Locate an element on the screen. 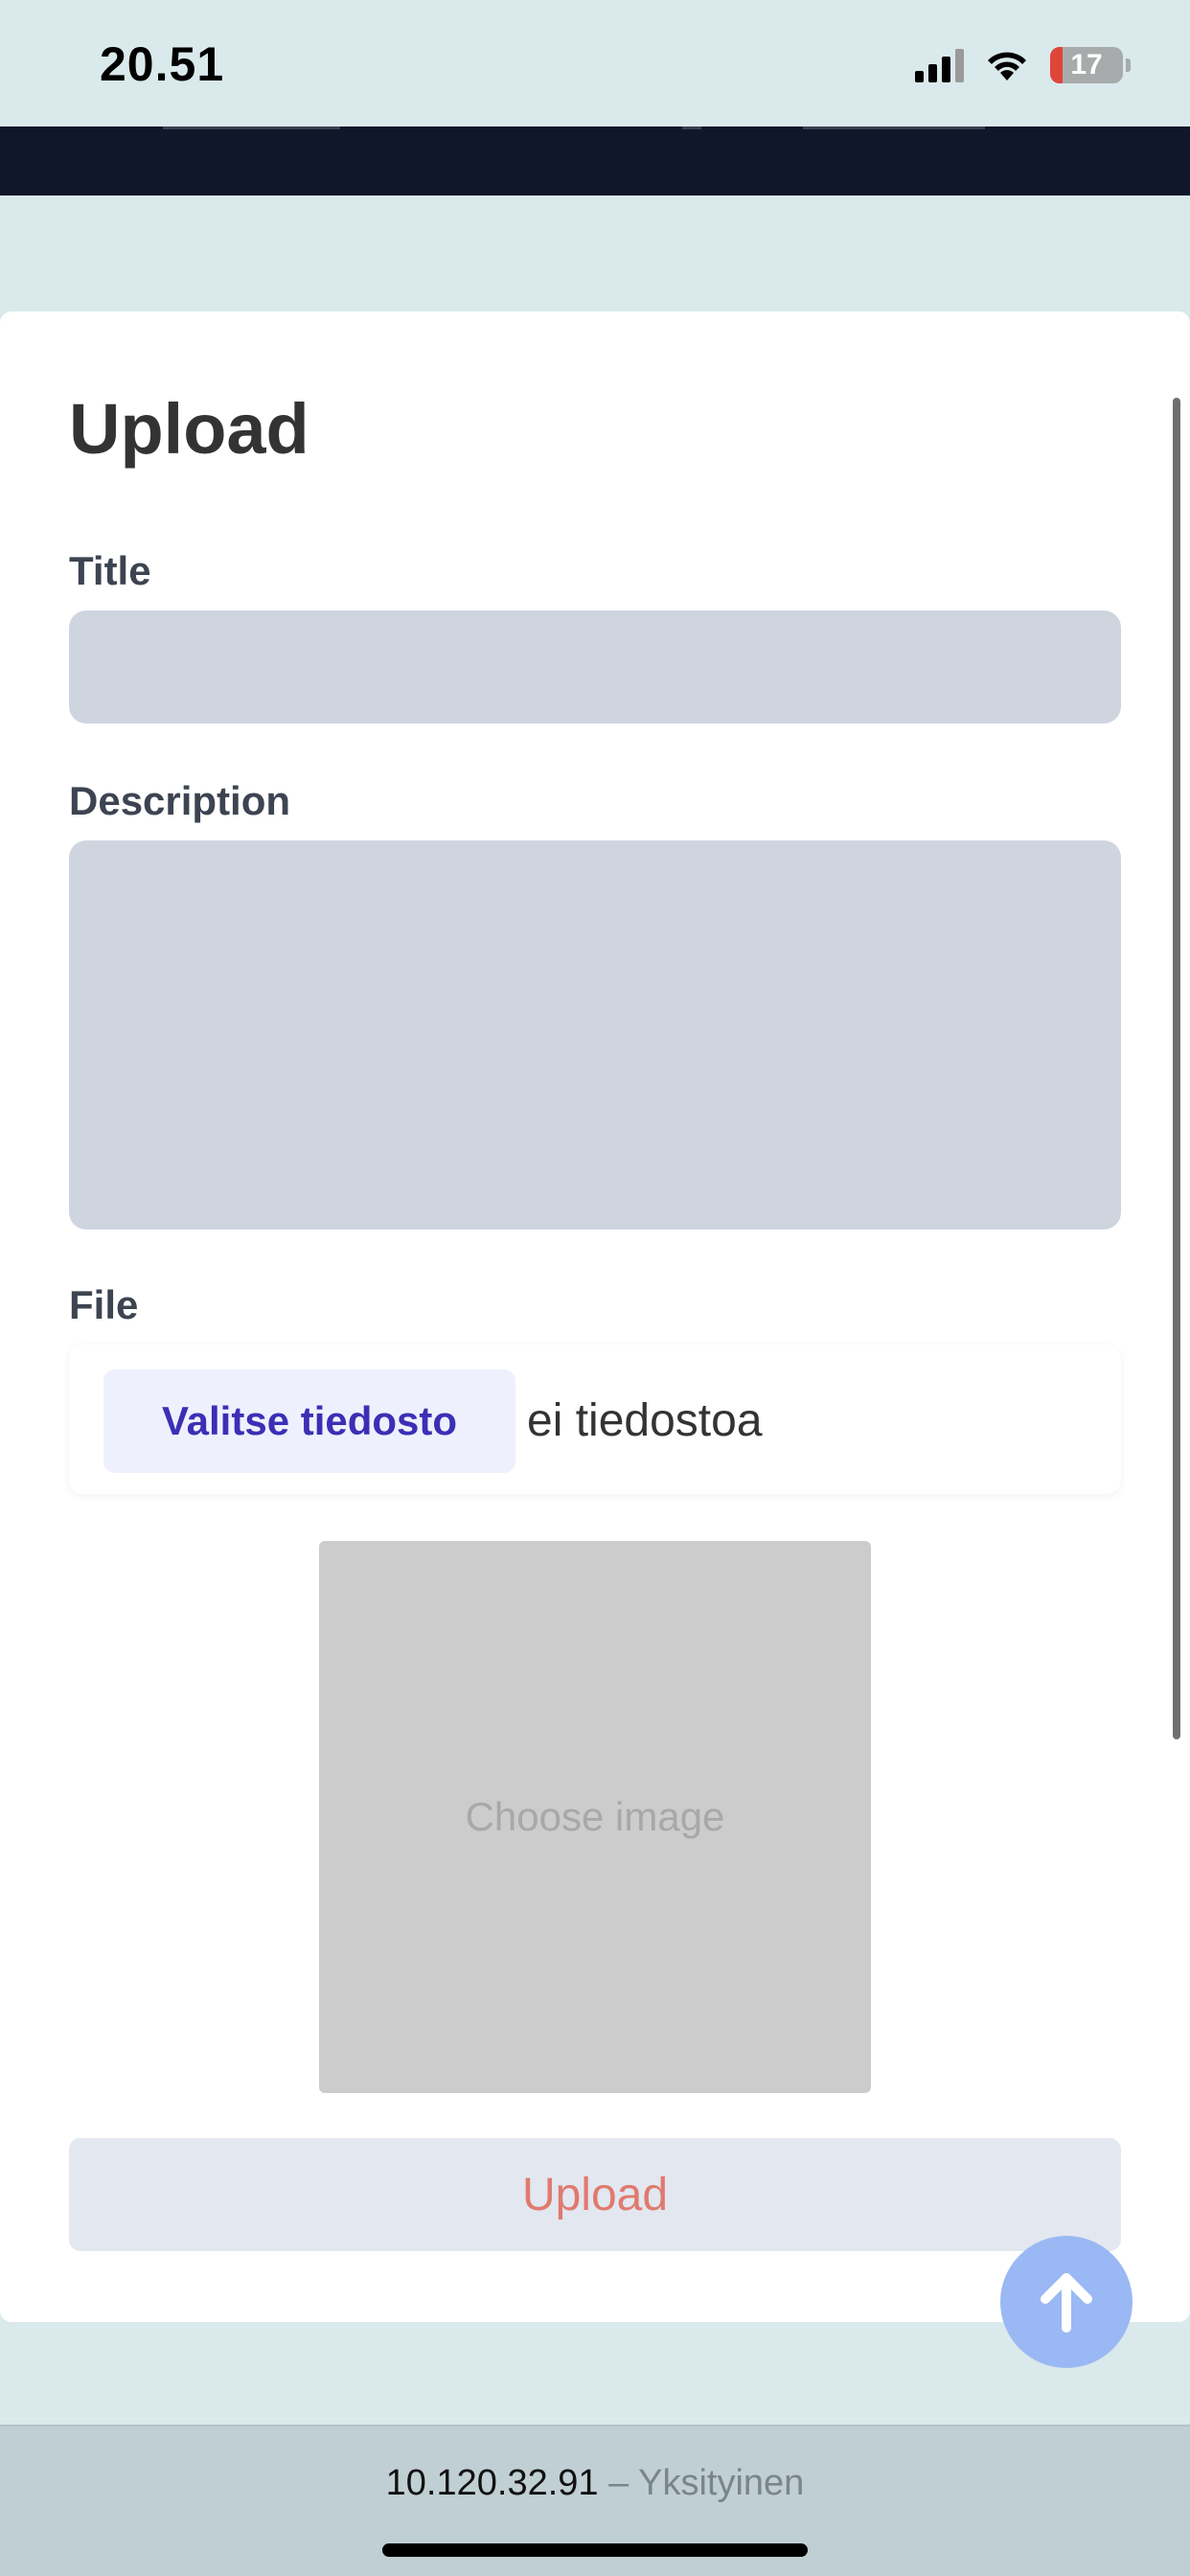 Image resolution: width=1190 pixels, height=2576 pixels. battery-icon: 17 is located at coordinates (1087, 65).